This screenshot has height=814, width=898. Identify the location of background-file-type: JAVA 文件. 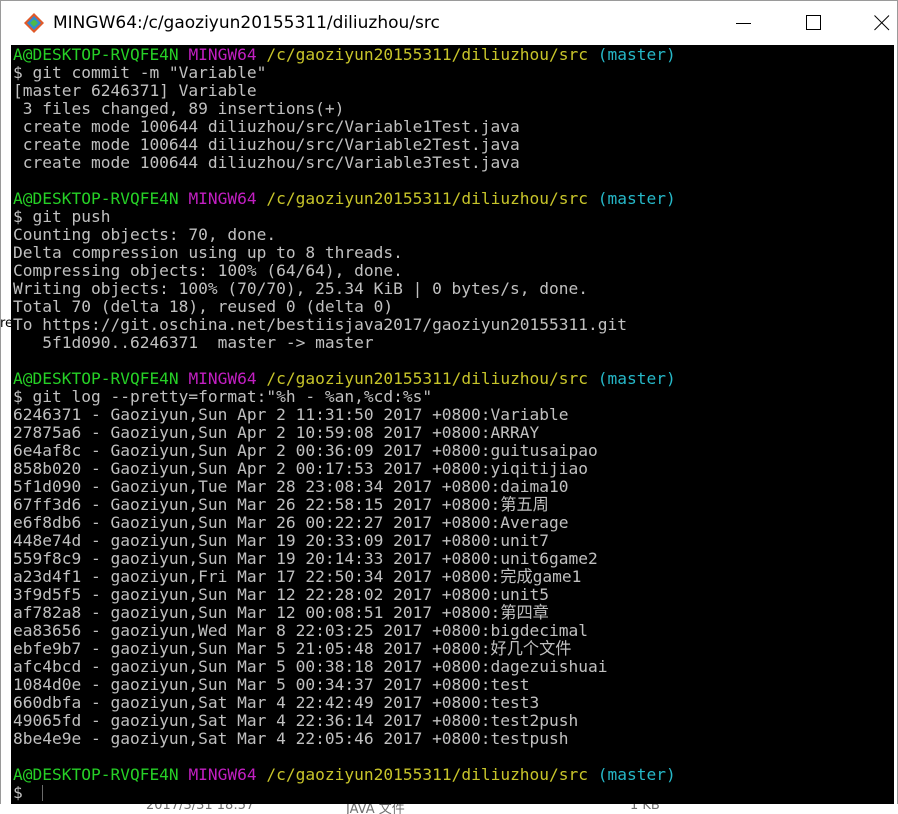
(375, 809).